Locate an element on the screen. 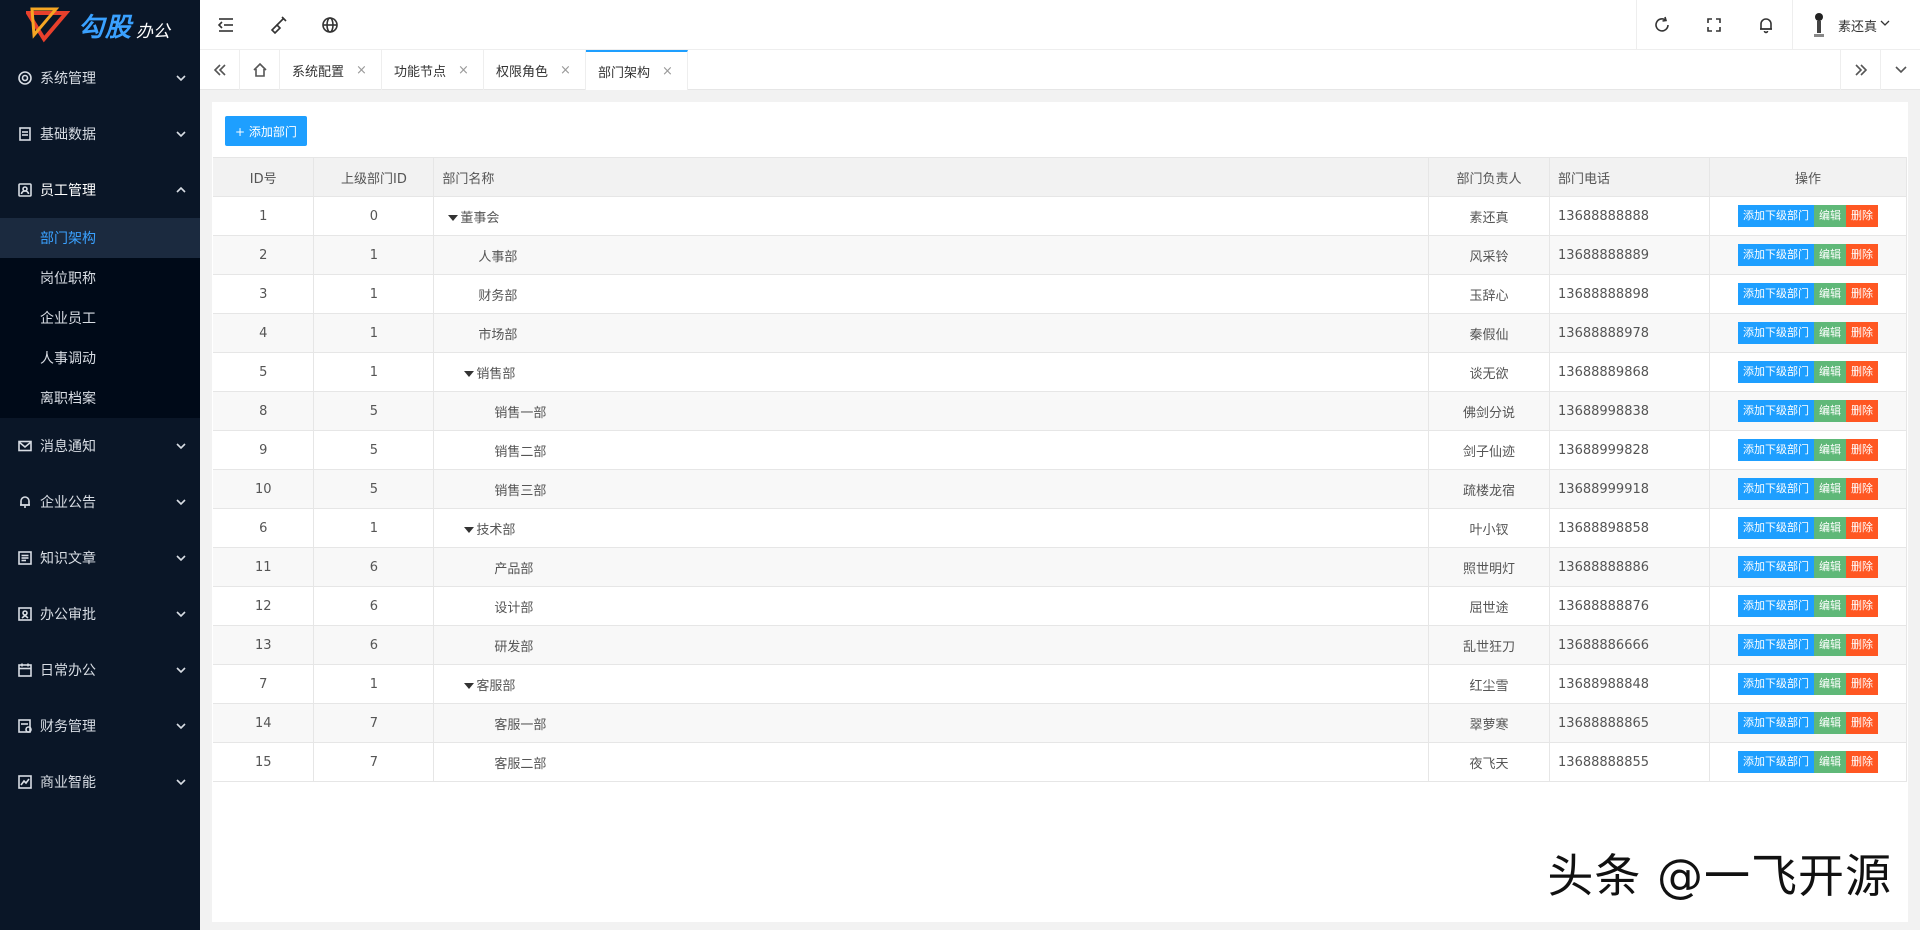  table-row: 4 1 市场部 秦假仙 13688888978 添加下级部门 编辑 删除 is located at coordinates (1060, 333).